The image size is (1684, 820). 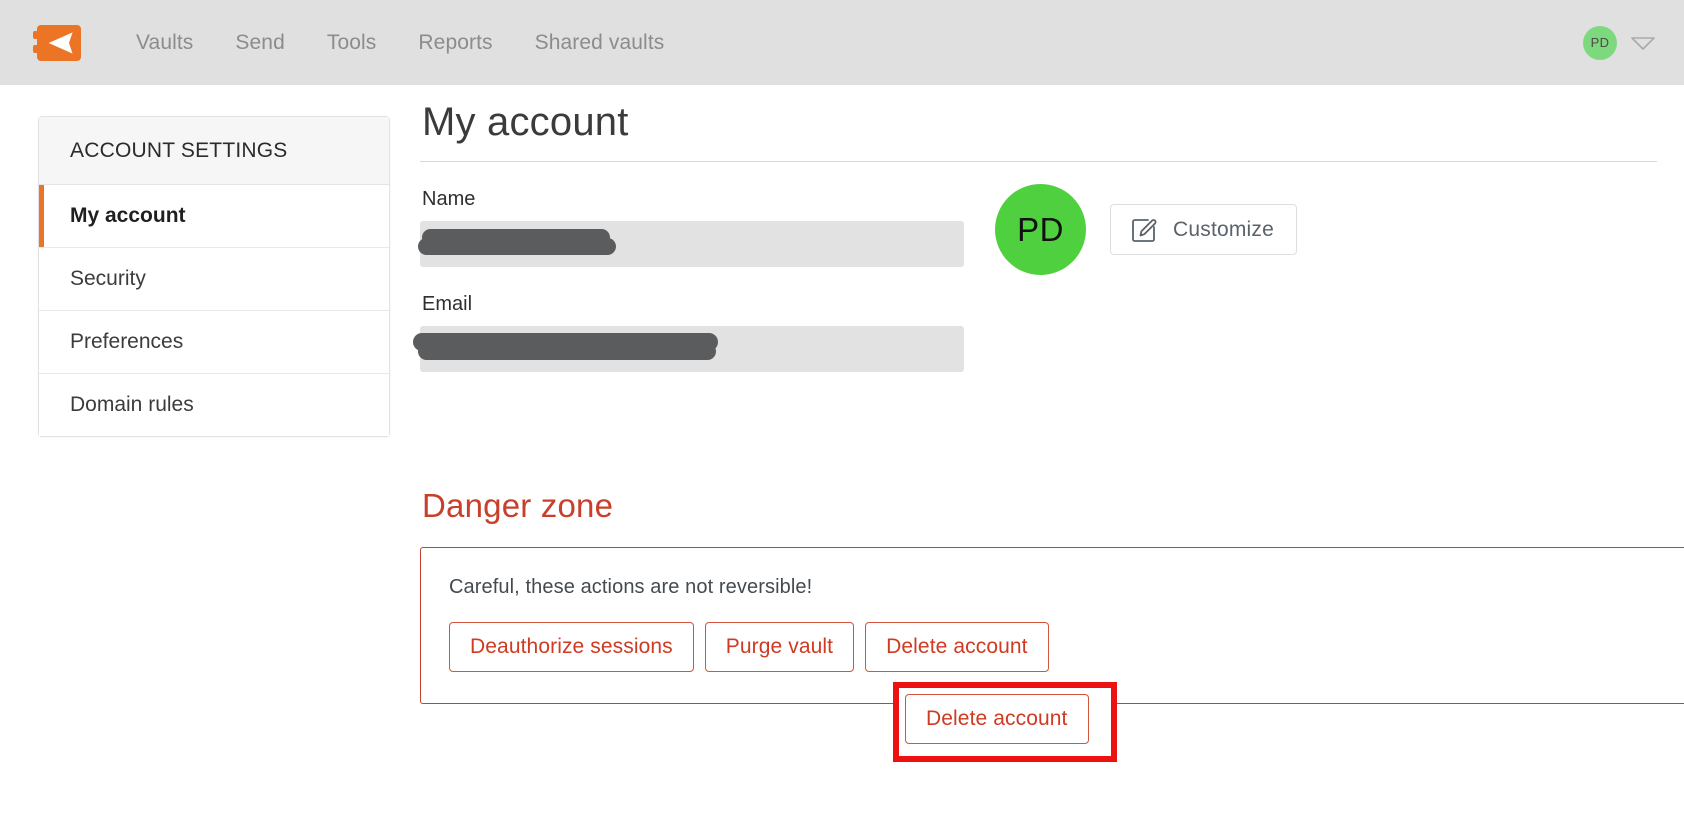 I want to click on edit-pencil-square-icon, so click(x=1144, y=230).